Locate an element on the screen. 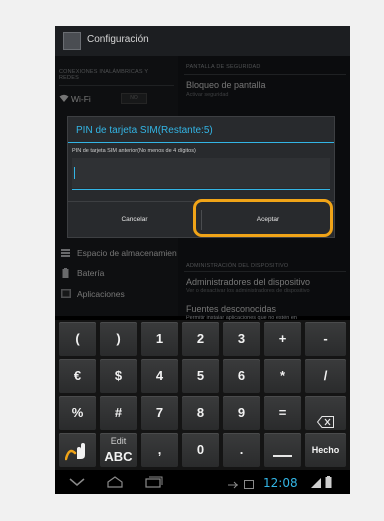 This screenshot has height=521, width=384. key-percent: % is located at coordinates (77, 413).